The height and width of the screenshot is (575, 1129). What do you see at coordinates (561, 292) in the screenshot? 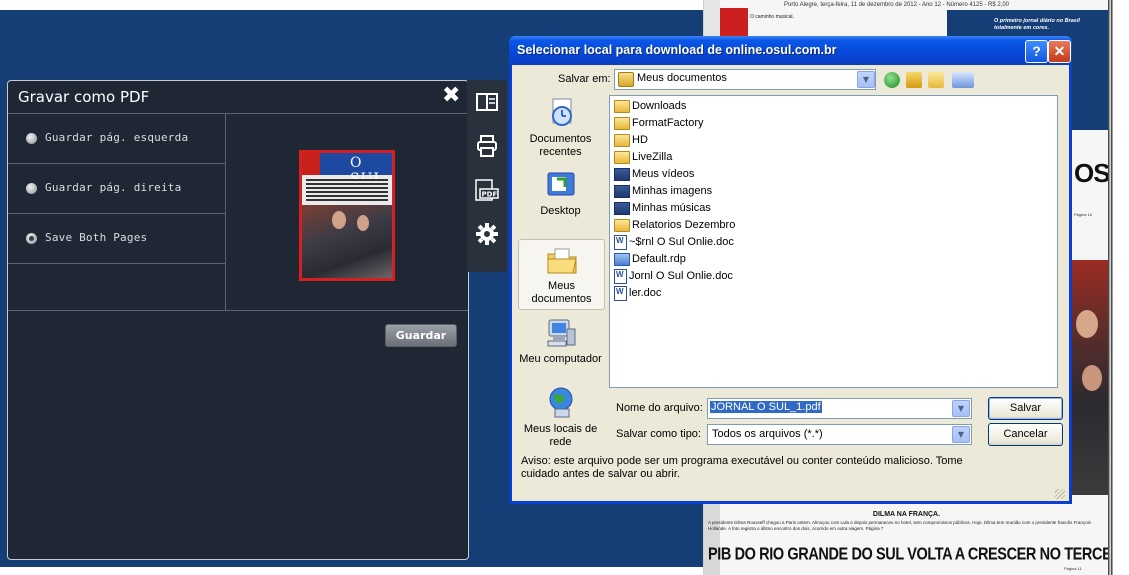
I see `place-label: Meus documentos` at bounding box center [561, 292].